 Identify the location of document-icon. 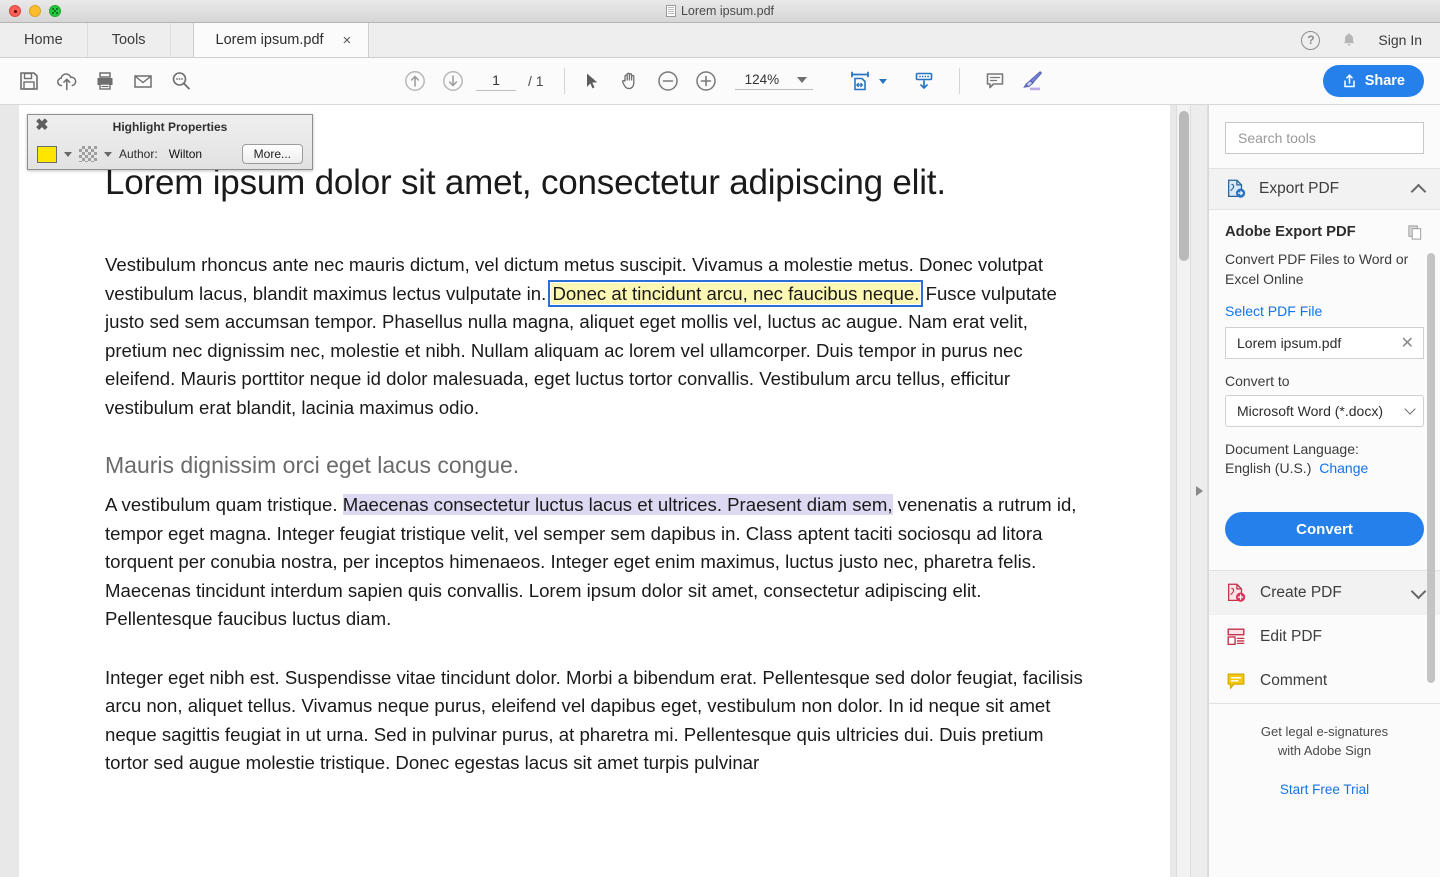
(670, 11).